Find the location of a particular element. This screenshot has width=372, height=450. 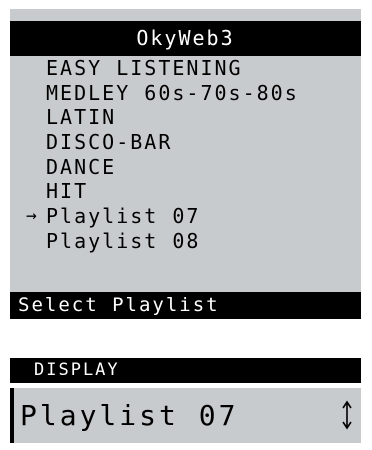

menu-item-easy-listening: EASY LISTENING is located at coordinates (185, 68).